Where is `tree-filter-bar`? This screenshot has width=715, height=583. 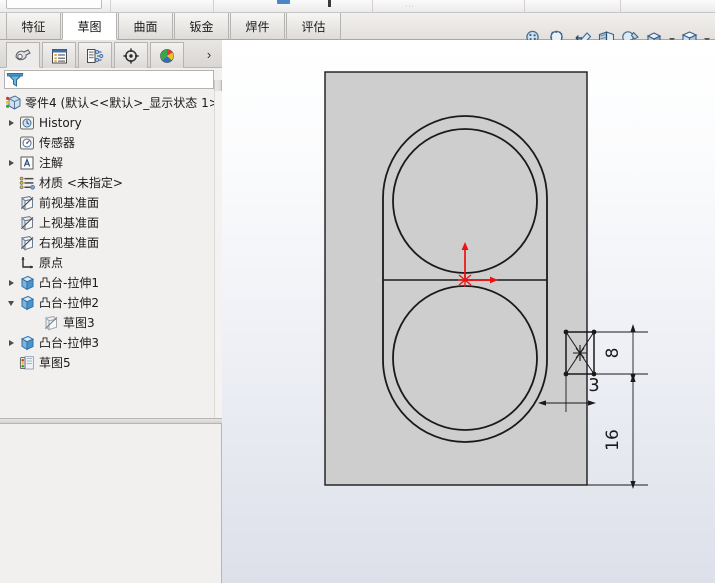
tree-filter-bar is located at coordinates (109, 79).